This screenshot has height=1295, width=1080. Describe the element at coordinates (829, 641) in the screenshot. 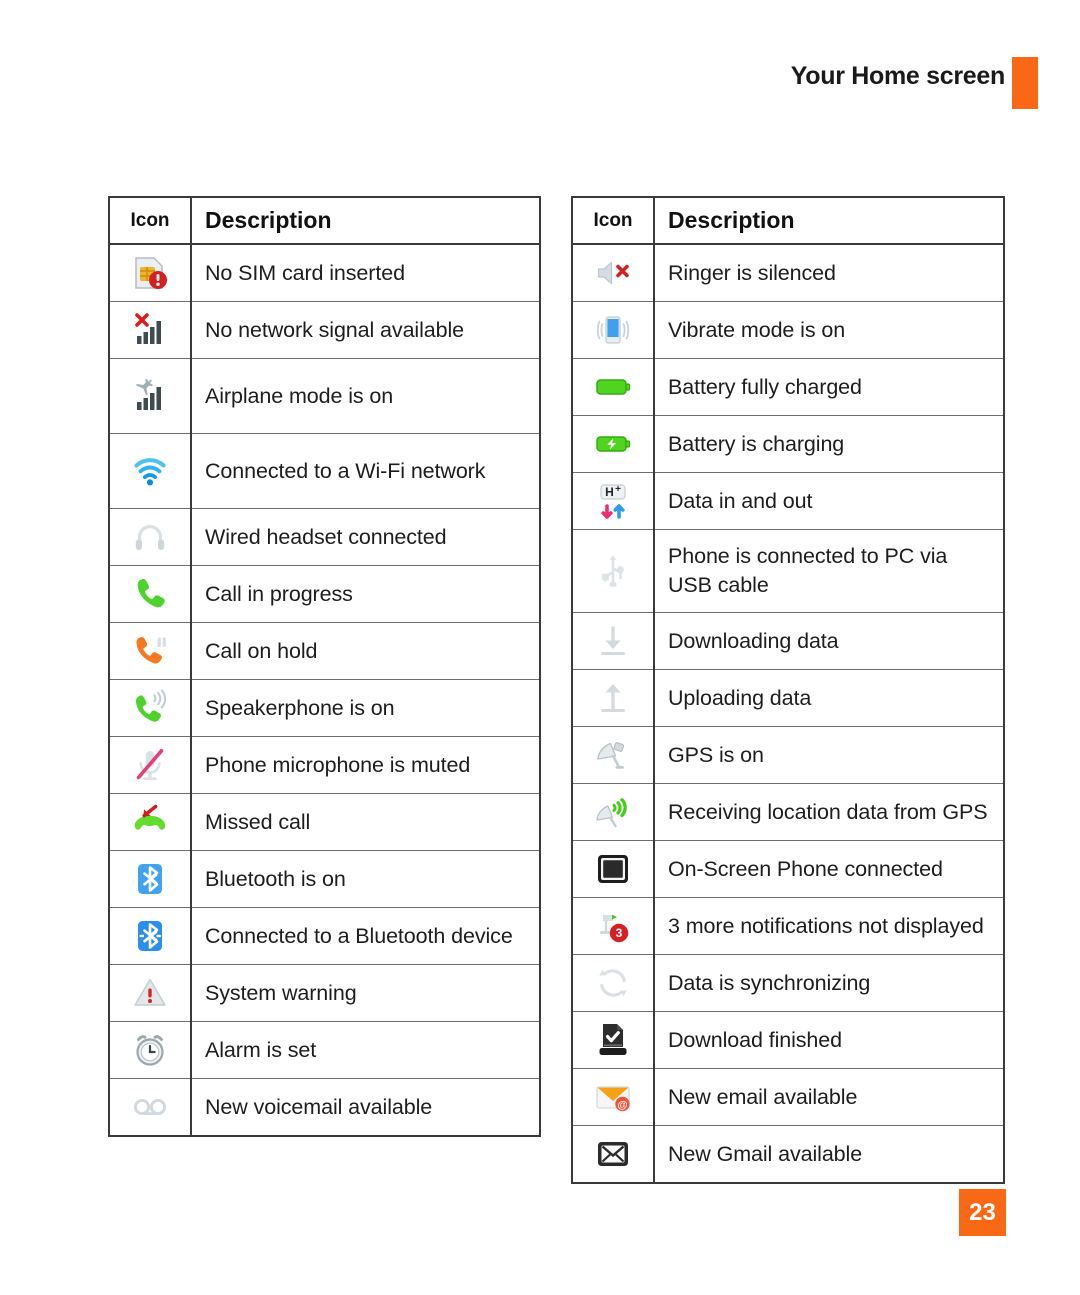

I see `description-cell: Downloading data` at that location.